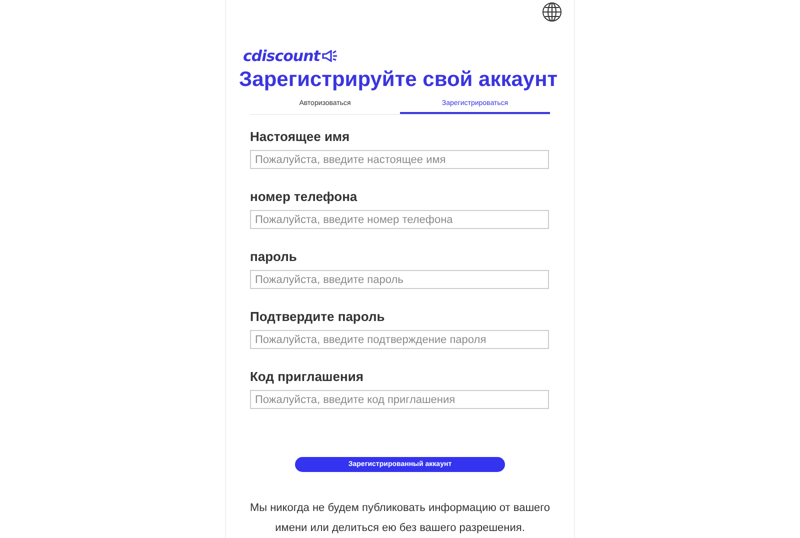 The height and width of the screenshot is (538, 800). What do you see at coordinates (400, 518) in the screenshot?
I see `privacy-notice: Мы никогда не будем публиковать информацию от вашего имени или делиться ею без вашего разрешения.` at bounding box center [400, 518].